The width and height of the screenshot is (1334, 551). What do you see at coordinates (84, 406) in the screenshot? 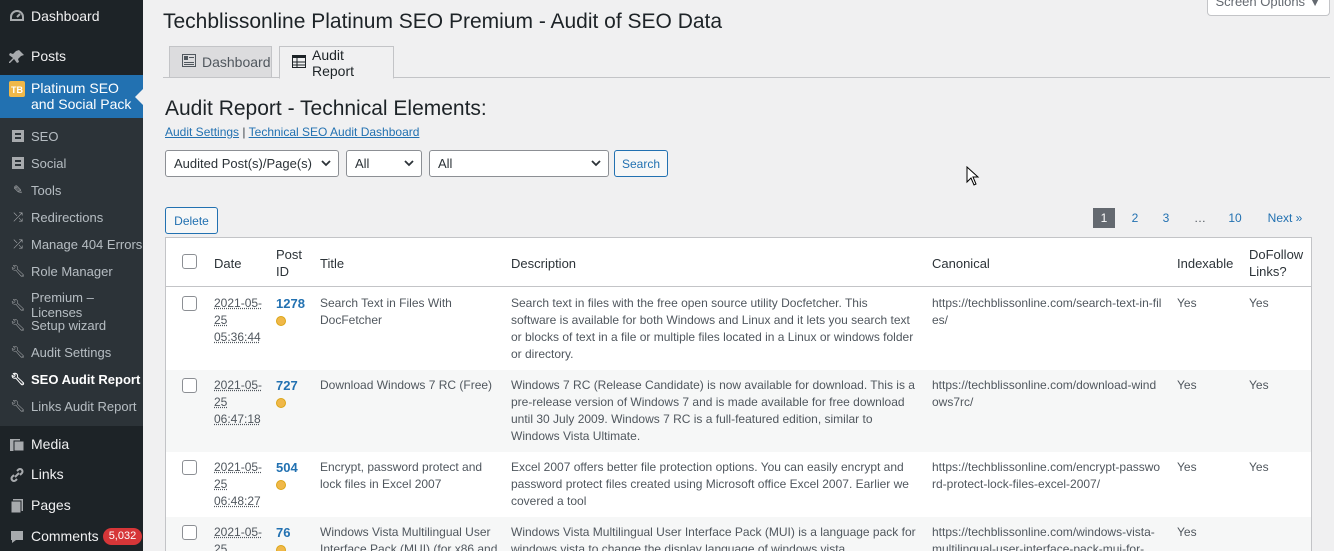
I see `submenu-label: Links Audit Report` at bounding box center [84, 406].